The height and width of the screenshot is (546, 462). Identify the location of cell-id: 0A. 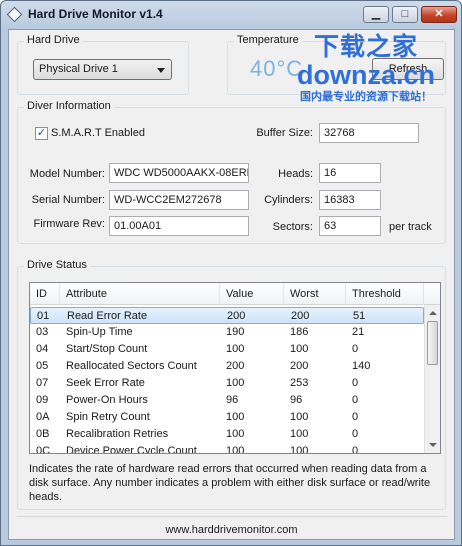
(43, 417).